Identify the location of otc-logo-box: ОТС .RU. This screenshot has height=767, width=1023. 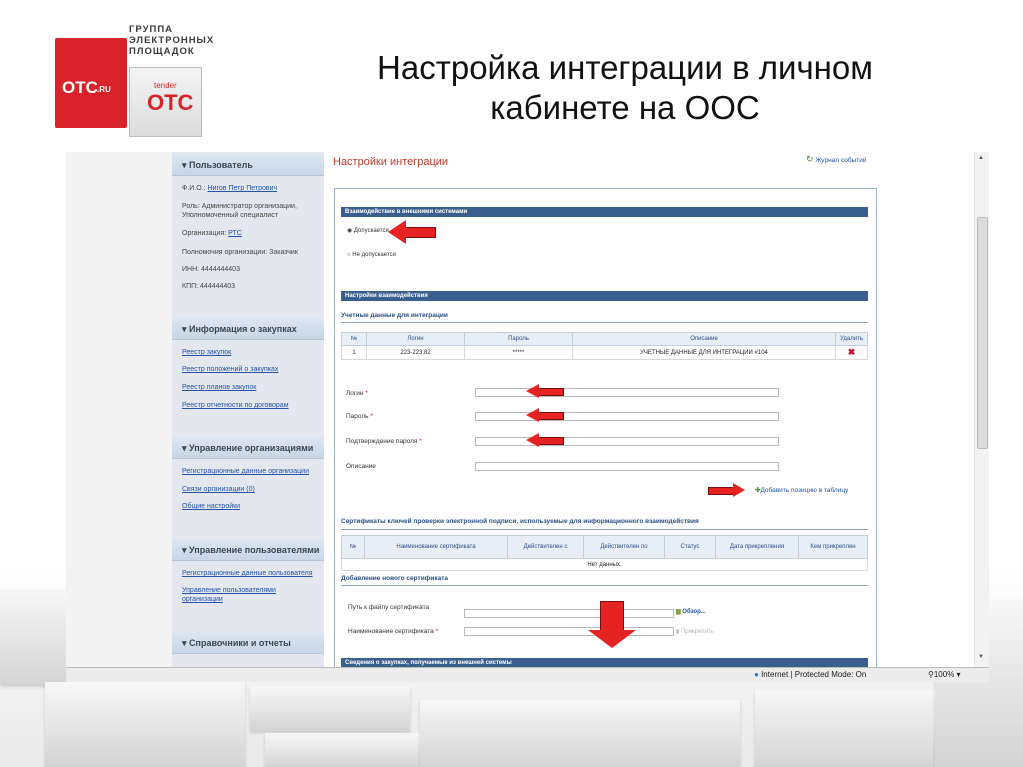
(91, 83).